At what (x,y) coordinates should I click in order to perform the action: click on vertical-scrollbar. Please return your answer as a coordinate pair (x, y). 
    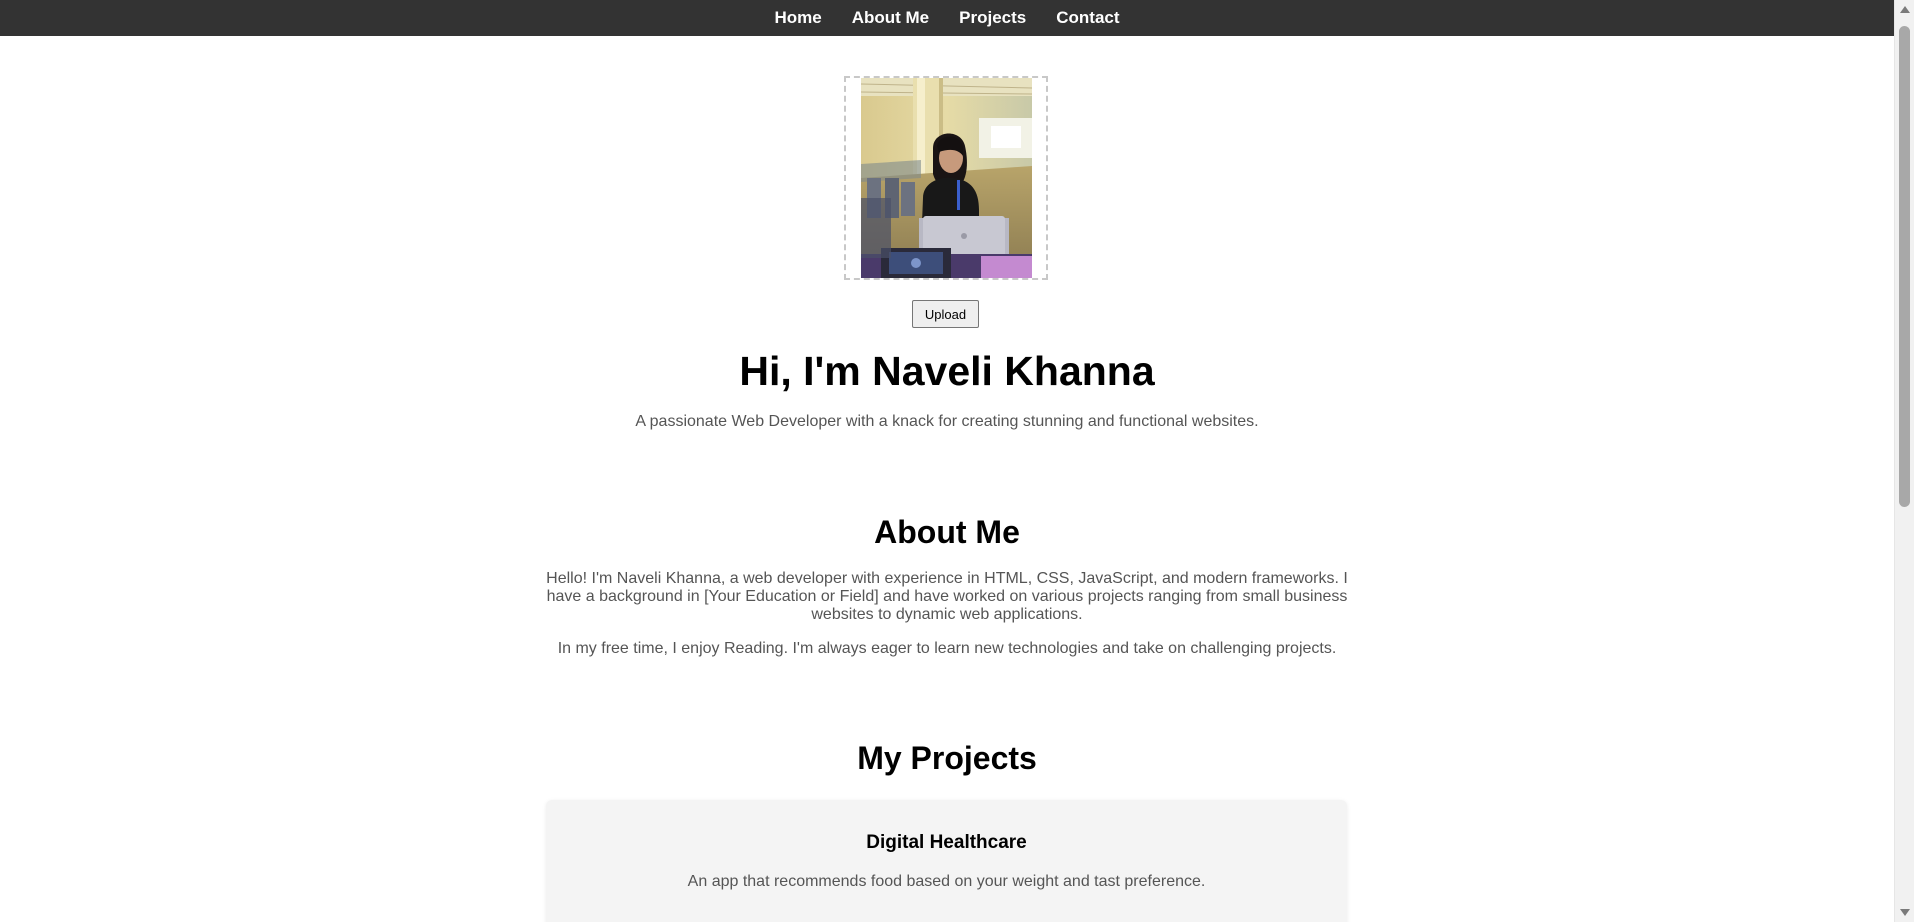
    Looking at the image, I should click on (1904, 461).